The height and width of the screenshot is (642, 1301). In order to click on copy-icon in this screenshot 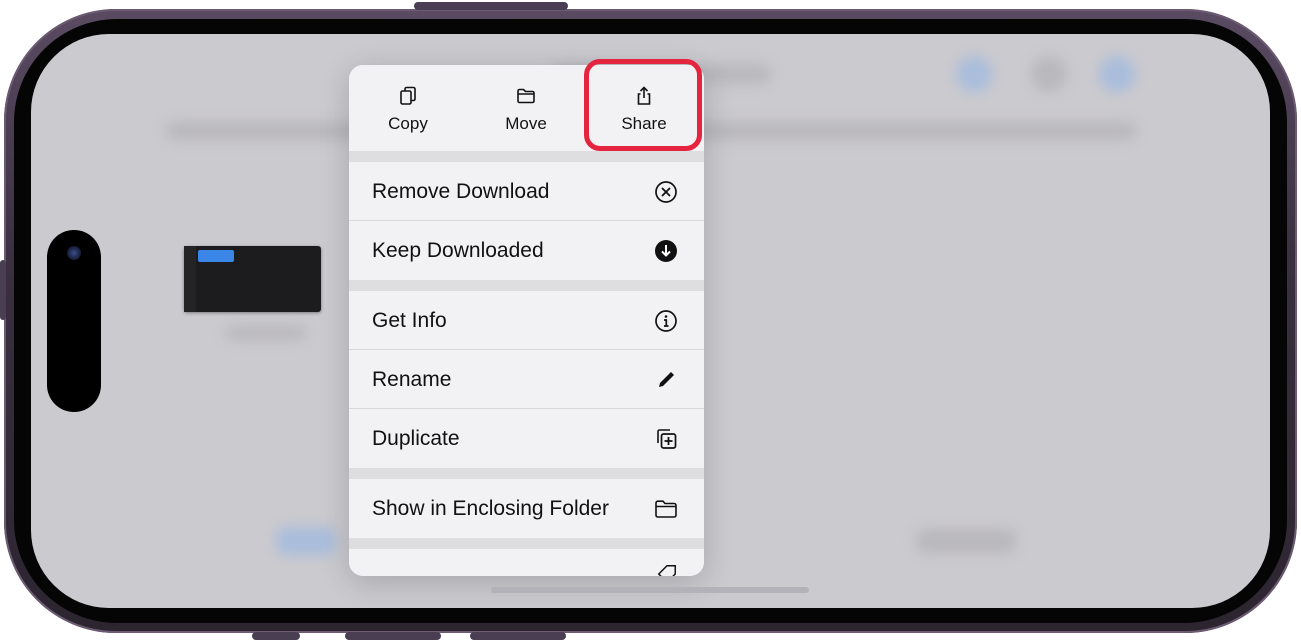, I will do `click(408, 95)`.